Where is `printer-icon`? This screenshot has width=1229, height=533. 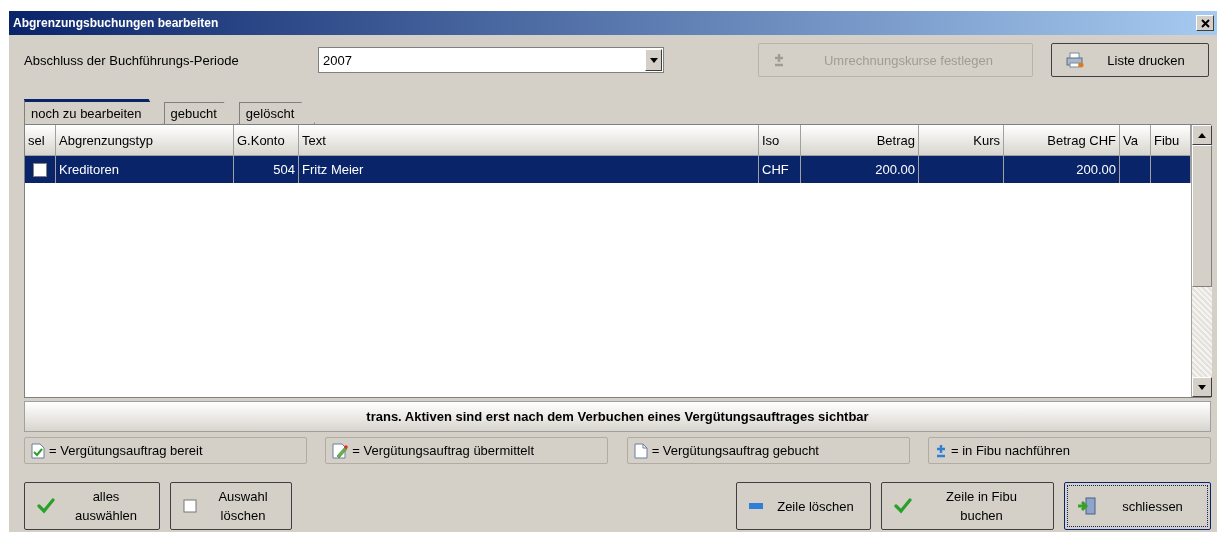
printer-icon is located at coordinates (1075, 60).